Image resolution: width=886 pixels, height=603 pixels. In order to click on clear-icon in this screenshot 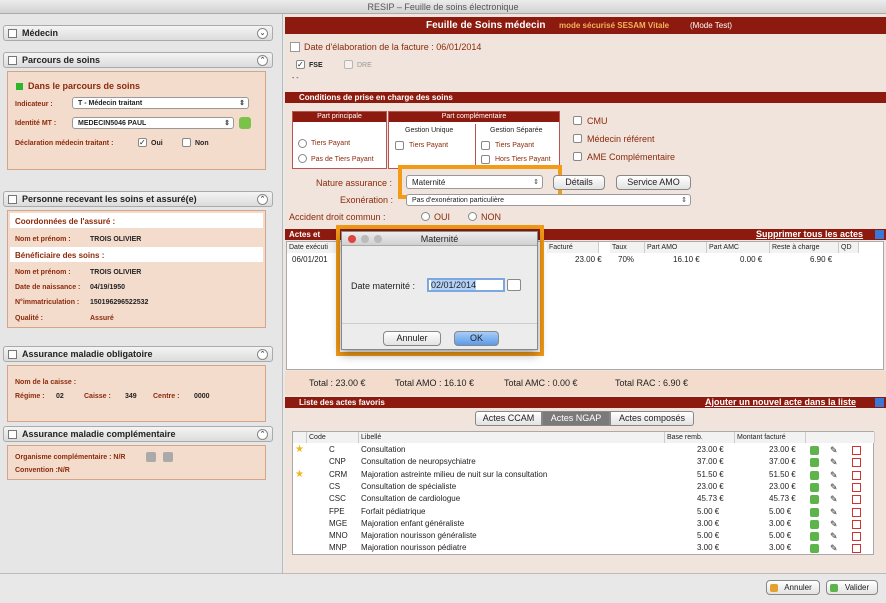, I will do `click(168, 457)`.